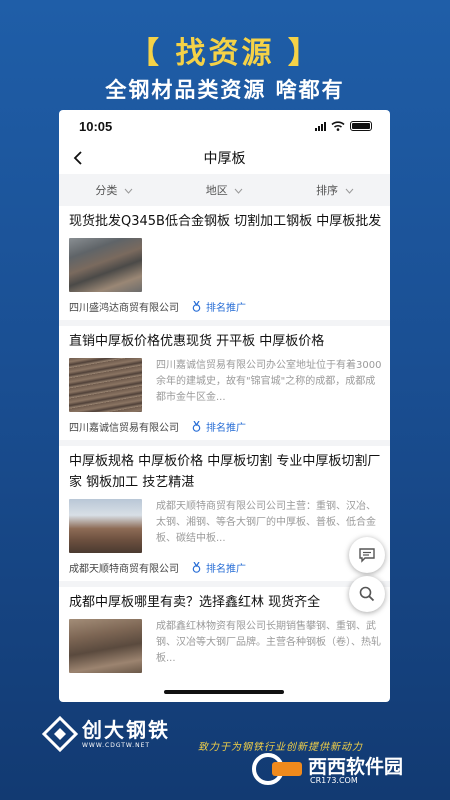 Image resolution: width=450 pixels, height=800 pixels. I want to click on listing-footer: 四川嘉诚信贸易有限公司 排名推广, so click(225, 426).